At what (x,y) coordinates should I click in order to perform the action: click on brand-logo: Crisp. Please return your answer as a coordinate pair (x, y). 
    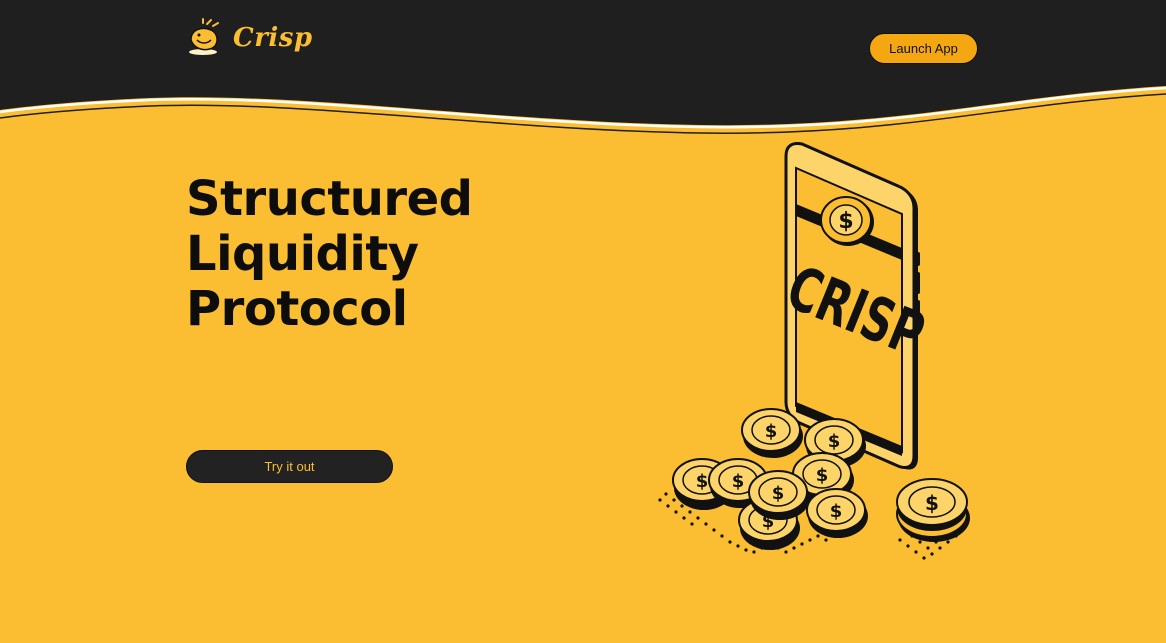
    Looking at the image, I should click on (249, 38).